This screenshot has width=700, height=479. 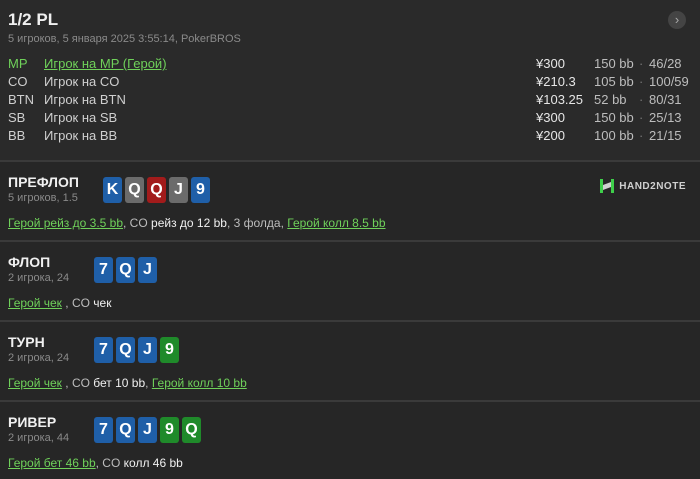 What do you see at coordinates (65, 223) in the screenshot?
I see `hero-action: Герой рейз до 3.5 bb` at bounding box center [65, 223].